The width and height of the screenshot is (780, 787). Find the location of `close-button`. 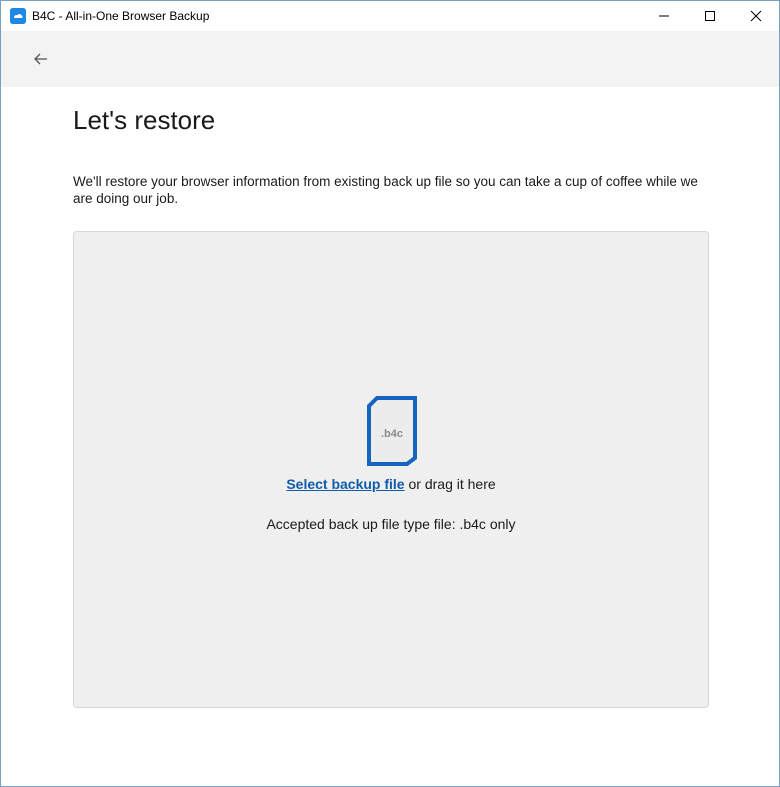

close-button is located at coordinates (756, 16).